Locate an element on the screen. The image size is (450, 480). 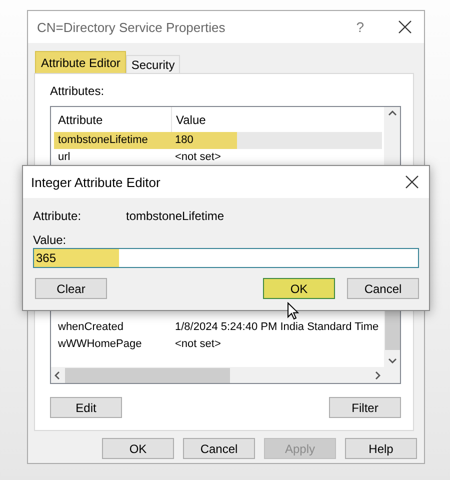
attribute-name: url is located at coordinates (64, 157).